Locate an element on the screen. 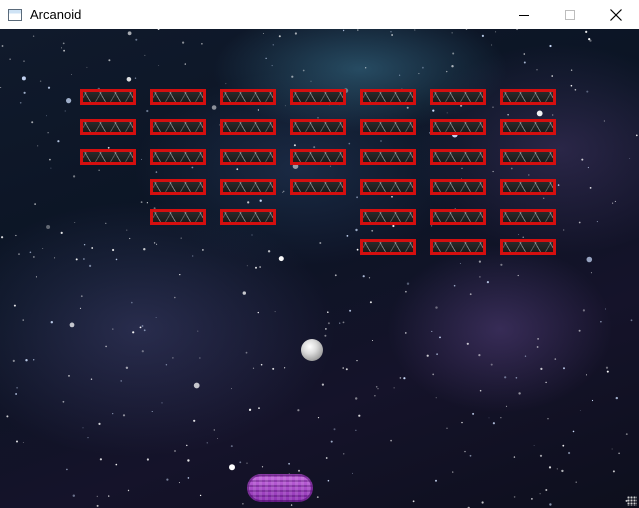  paddle is located at coordinates (280, 488).